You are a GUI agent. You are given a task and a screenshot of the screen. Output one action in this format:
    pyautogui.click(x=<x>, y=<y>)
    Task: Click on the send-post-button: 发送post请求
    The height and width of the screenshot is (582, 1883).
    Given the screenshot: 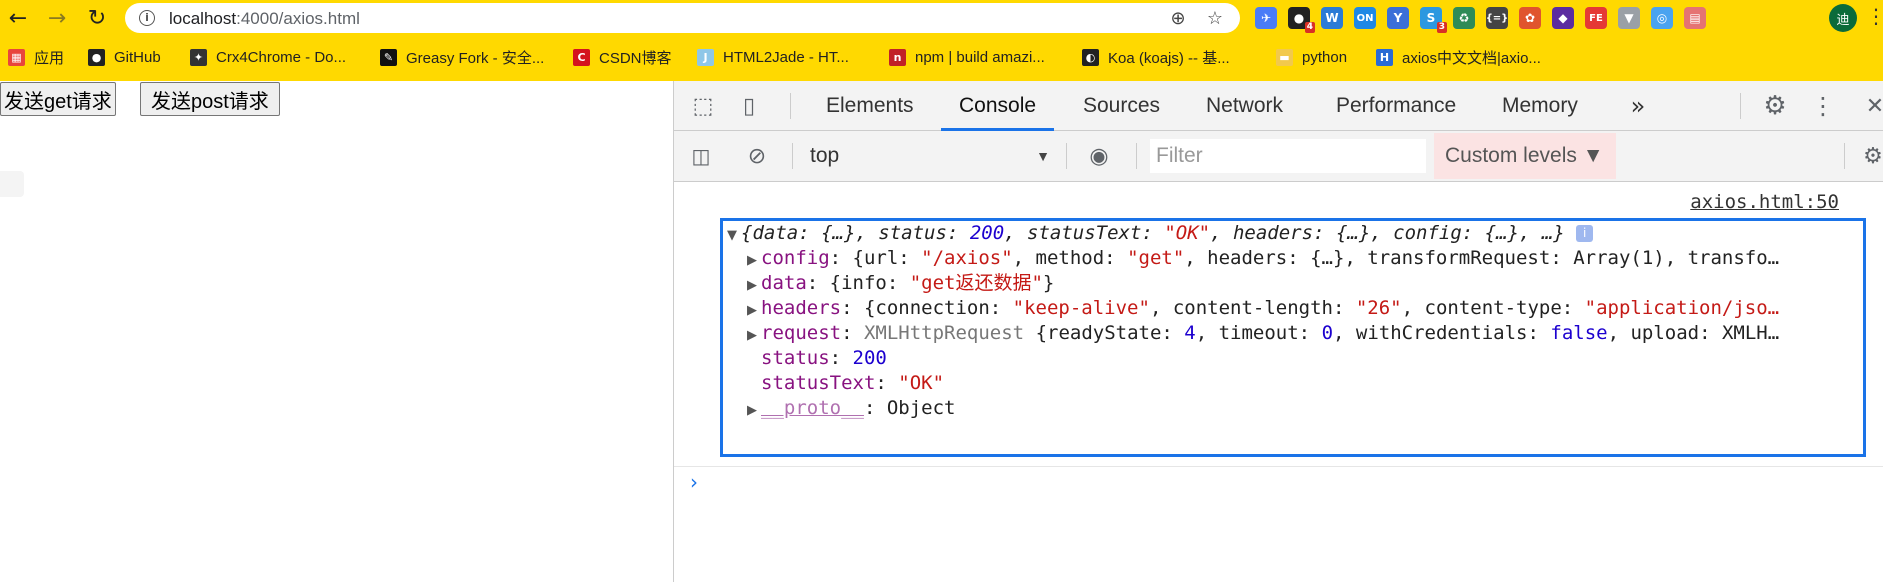 What is the action you would take?
    pyautogui.click(x=210, y=99)
    